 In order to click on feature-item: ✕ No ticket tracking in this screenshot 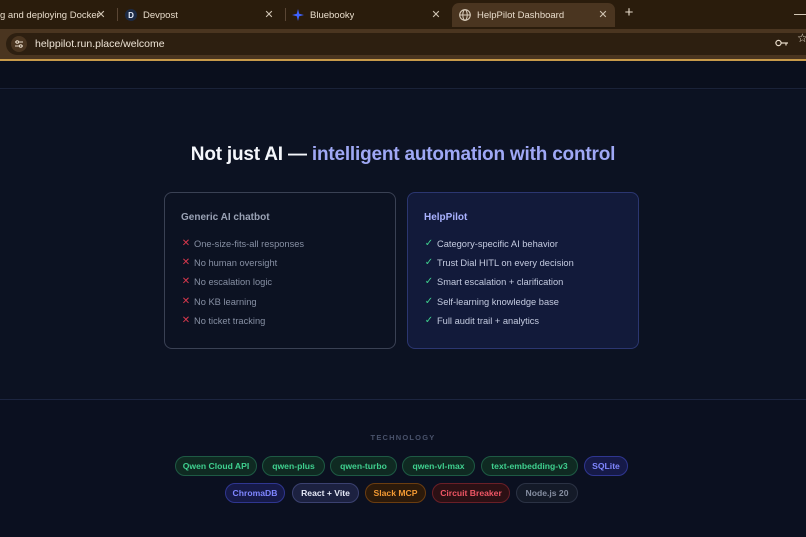, I will do `click(223, 320)`.